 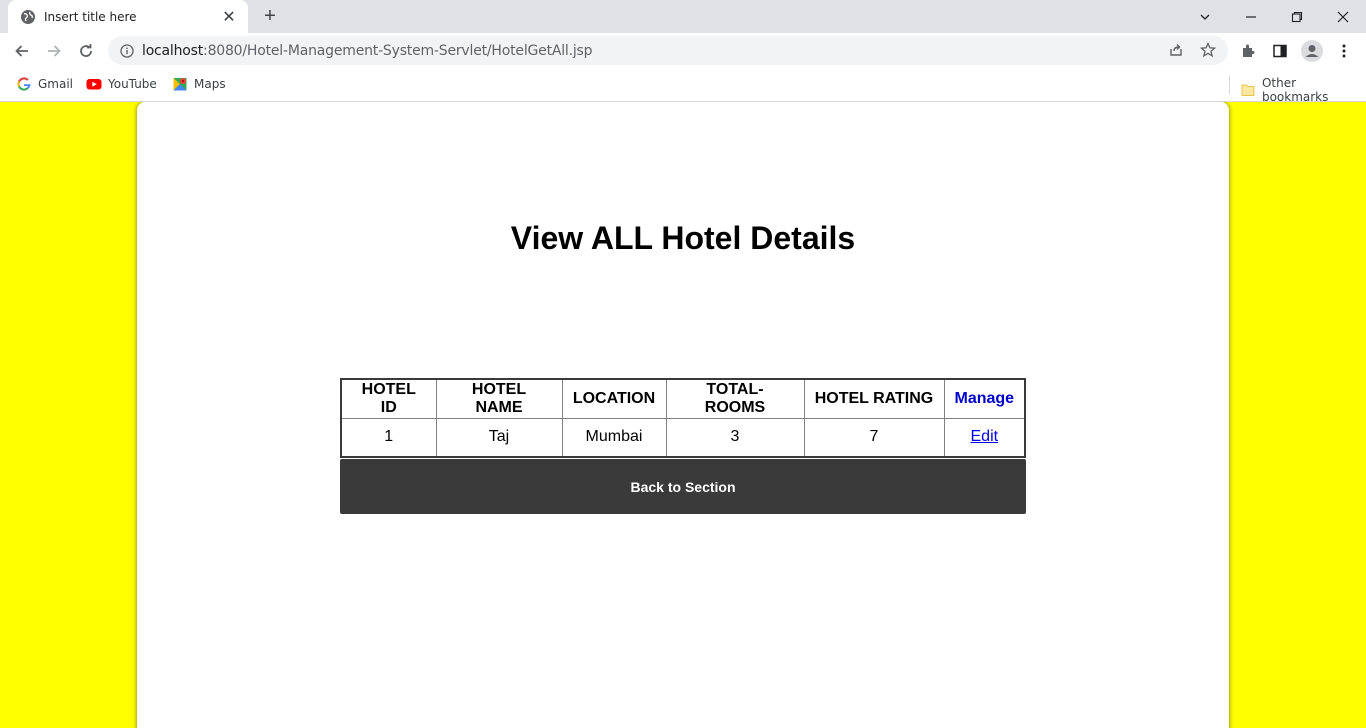 I want to click on maps-icon, so click(x=180, y=84).